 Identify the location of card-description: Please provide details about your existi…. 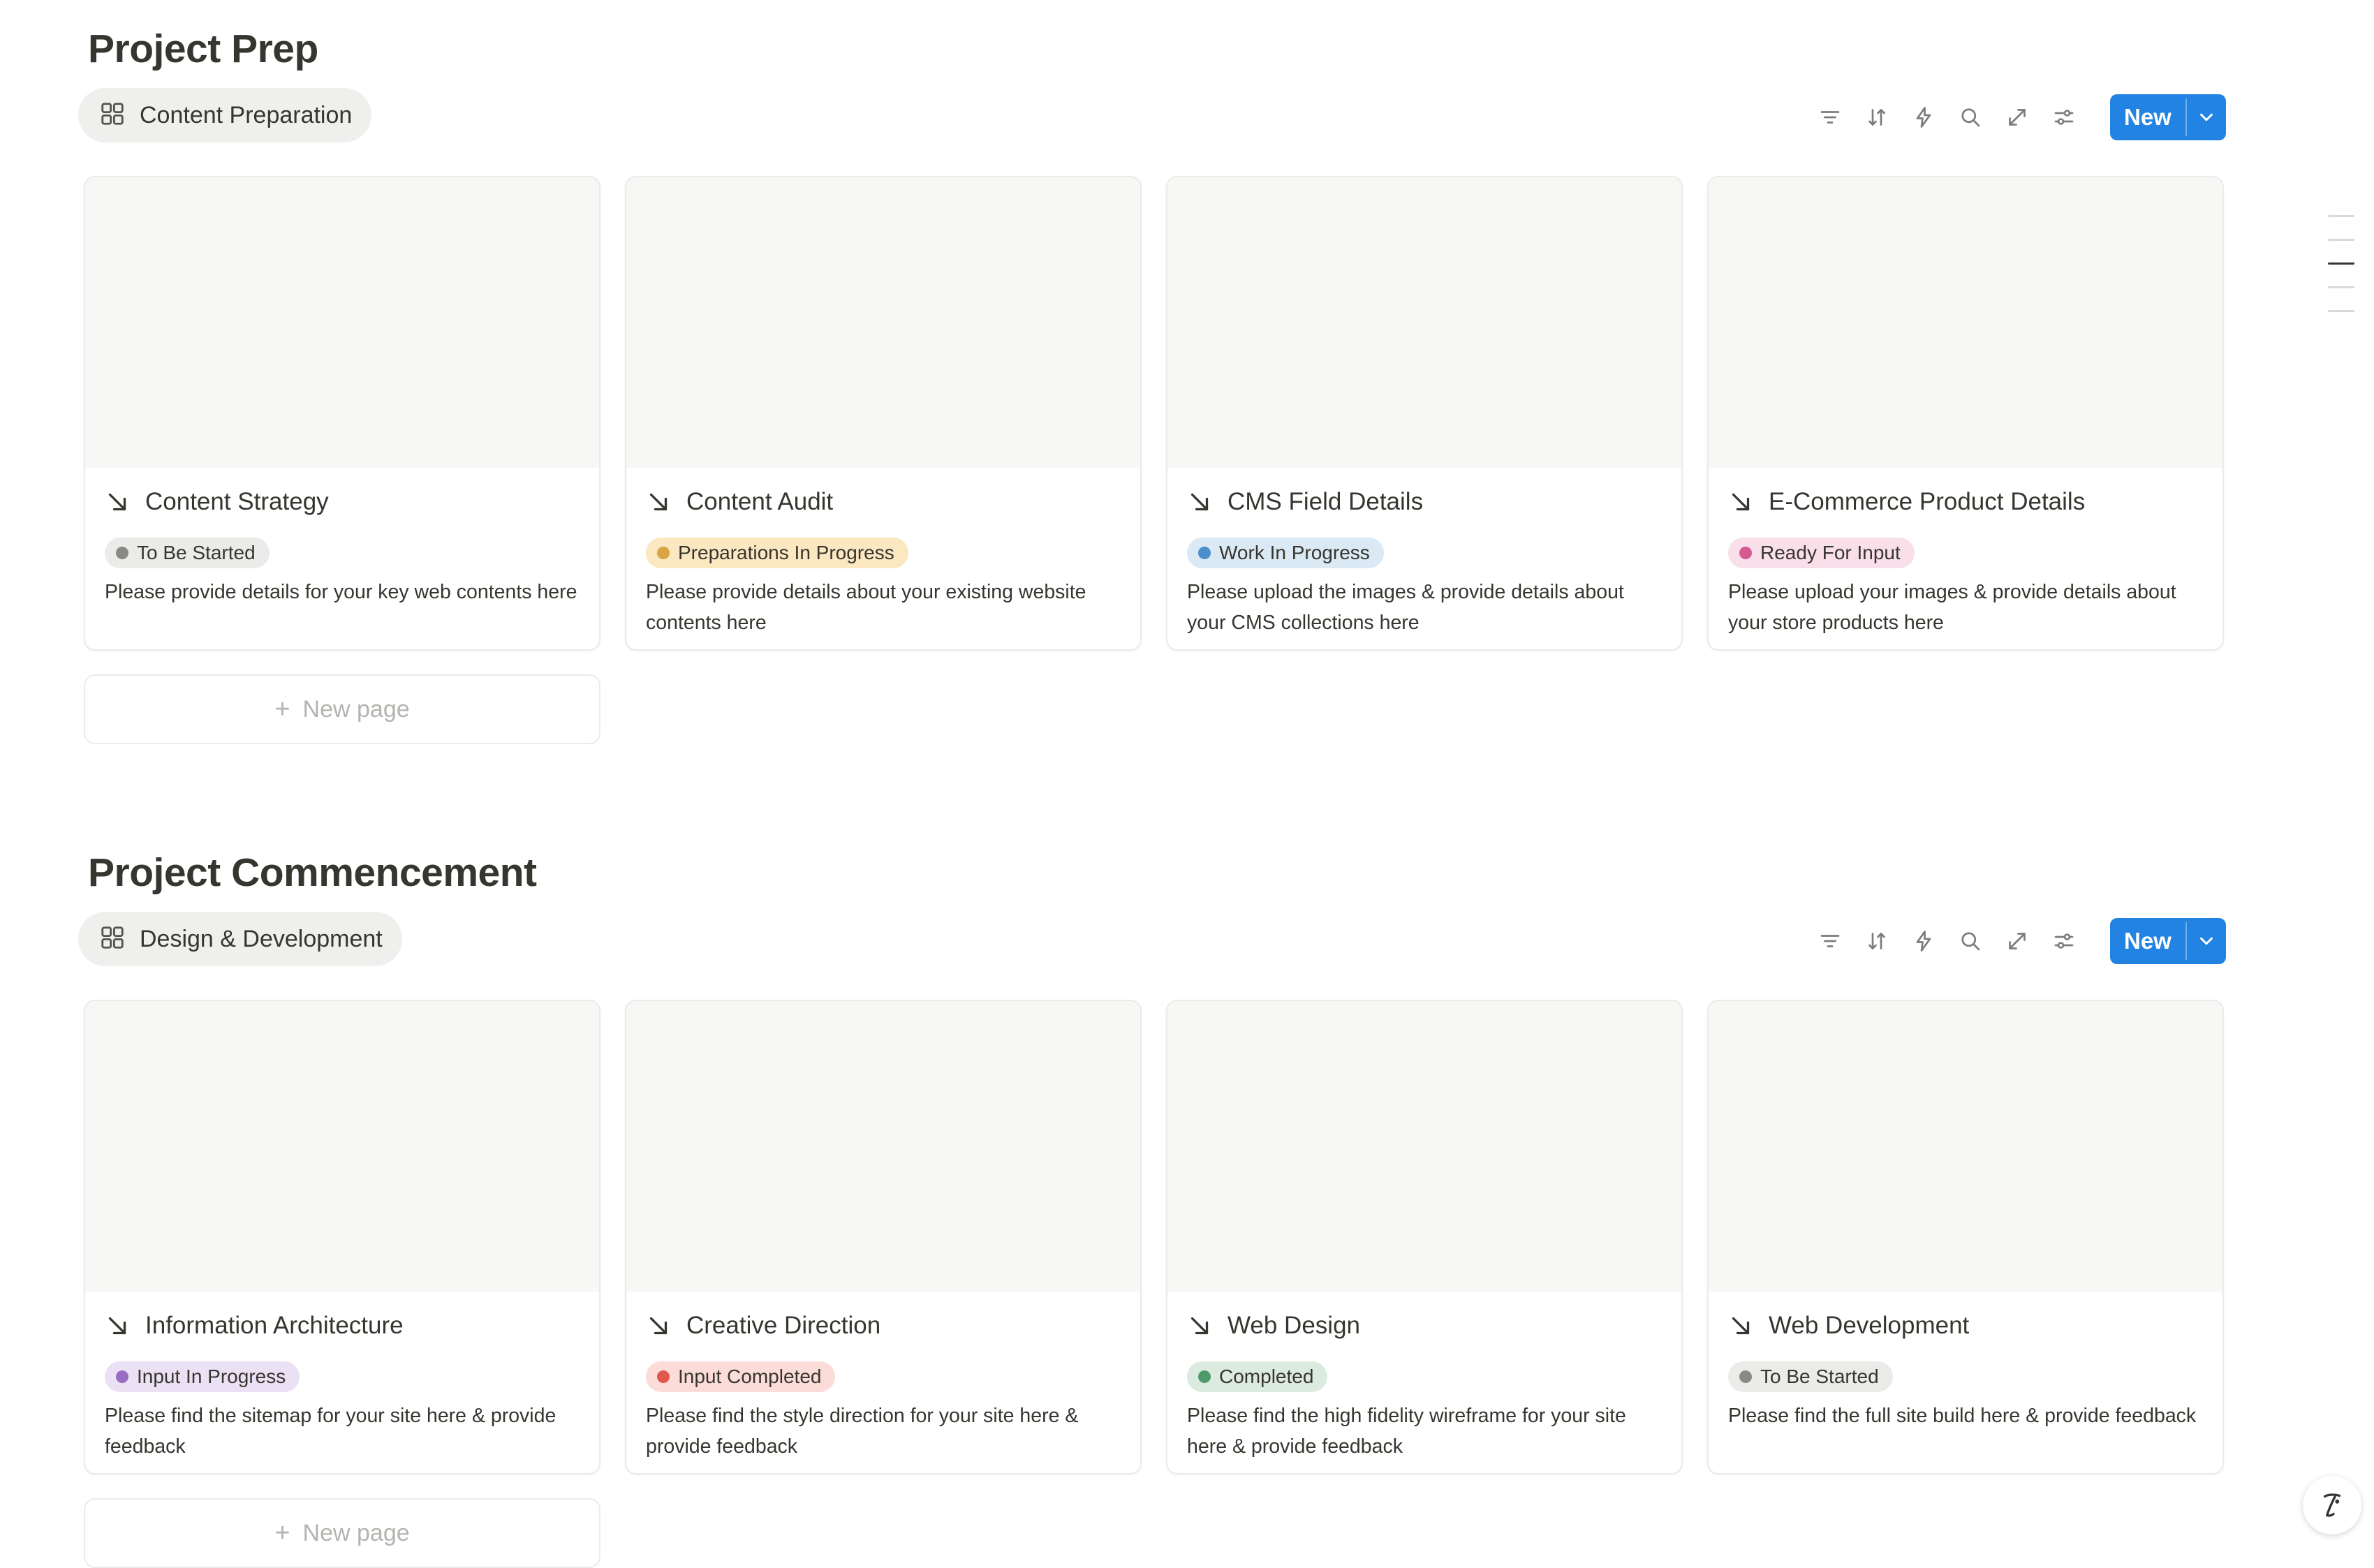
(866, 608).